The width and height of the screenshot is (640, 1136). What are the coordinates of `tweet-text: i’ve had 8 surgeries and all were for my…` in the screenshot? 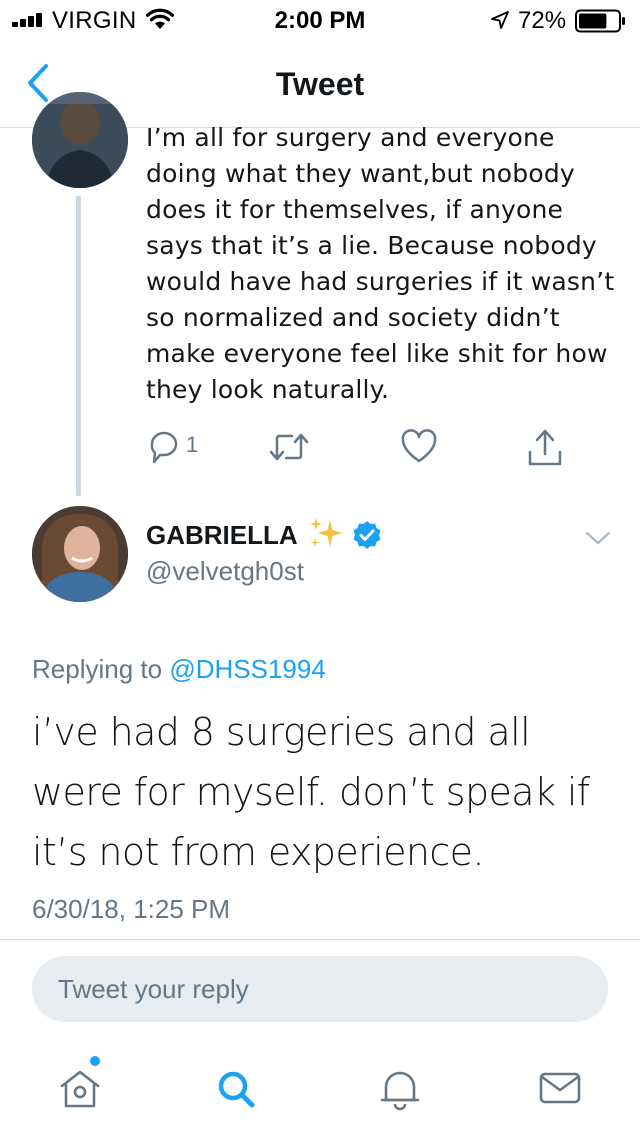 It's located at (311, 792).